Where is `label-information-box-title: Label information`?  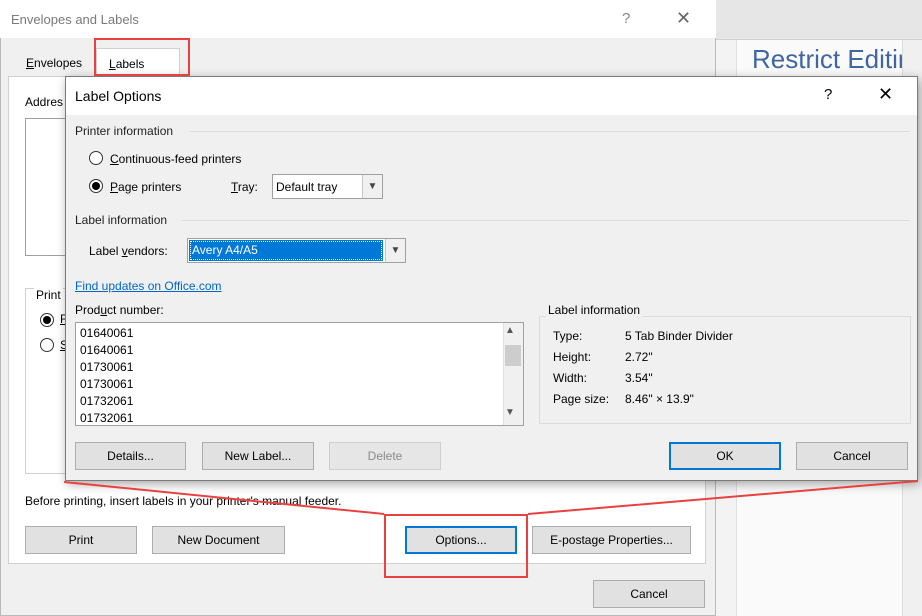
label-information-box-title: Label information is located at coordinates (594, 310).